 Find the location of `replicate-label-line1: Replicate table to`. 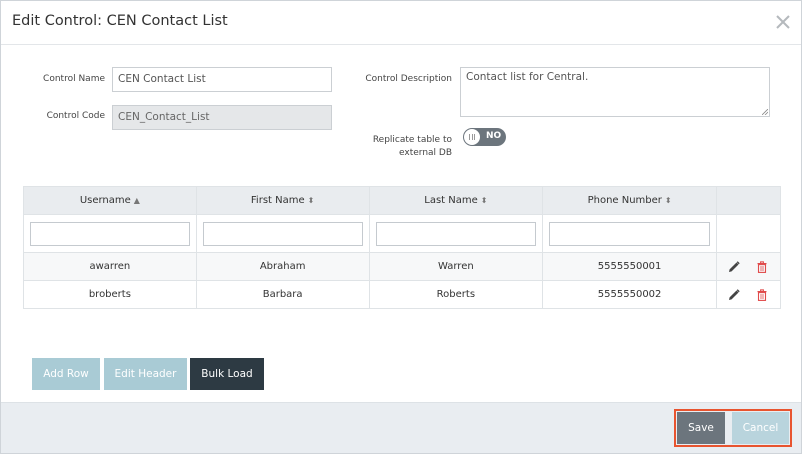

replicate-label-line1: Replicate table to is located at coordinates (412, 140).